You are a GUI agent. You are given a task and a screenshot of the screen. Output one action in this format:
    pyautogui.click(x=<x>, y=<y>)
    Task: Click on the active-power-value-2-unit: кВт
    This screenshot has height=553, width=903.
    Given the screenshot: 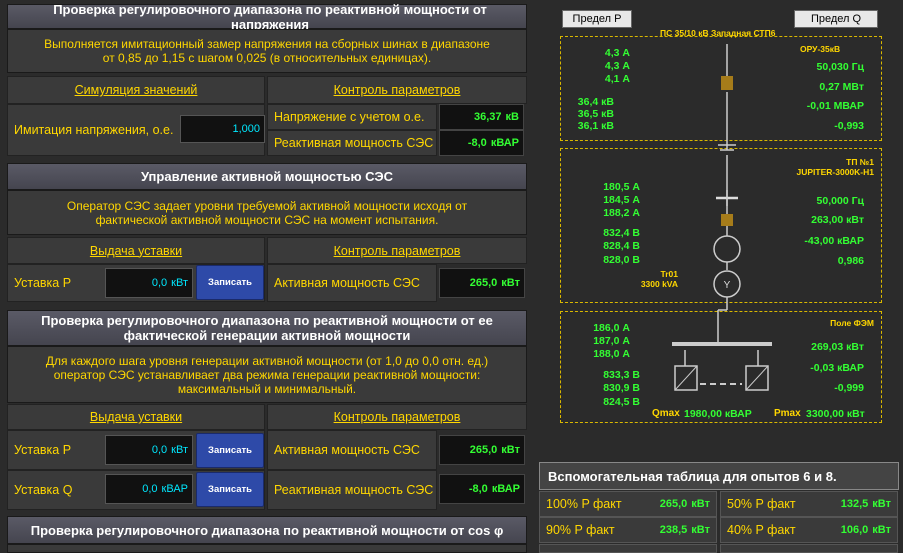 What is the action you would take?
    pyautogui.click(x=510, y=450)
    